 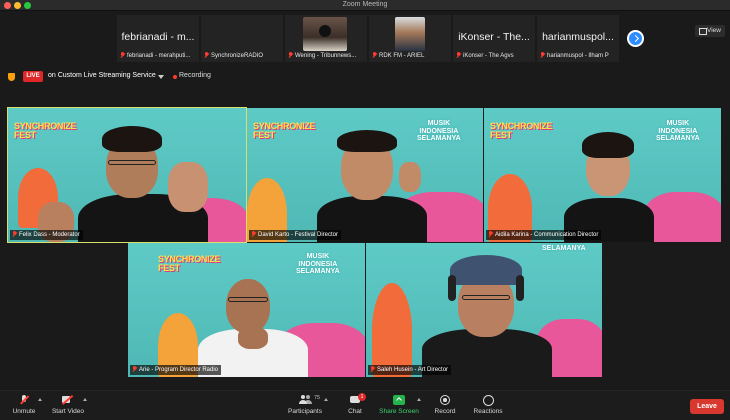 I want to click on live-badge: LIVE, so click(x=33, y=76).